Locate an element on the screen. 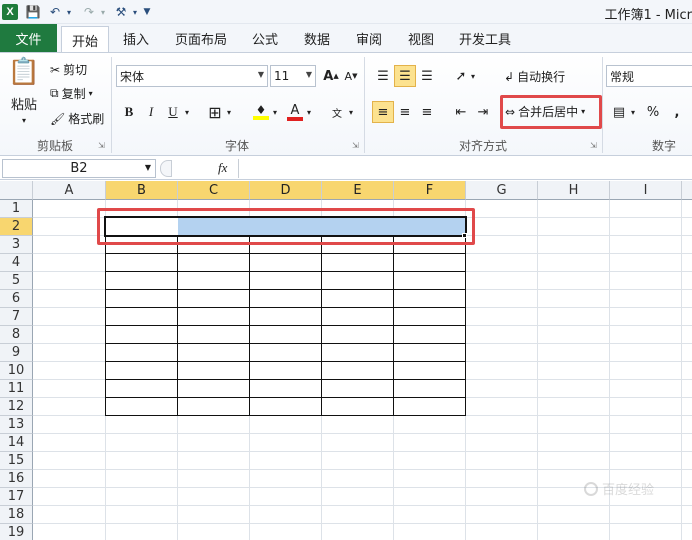 The width and height of the screenshot is (692, 540). formula-bar: B2 ▼ fx is located at coordinates (346, 169).